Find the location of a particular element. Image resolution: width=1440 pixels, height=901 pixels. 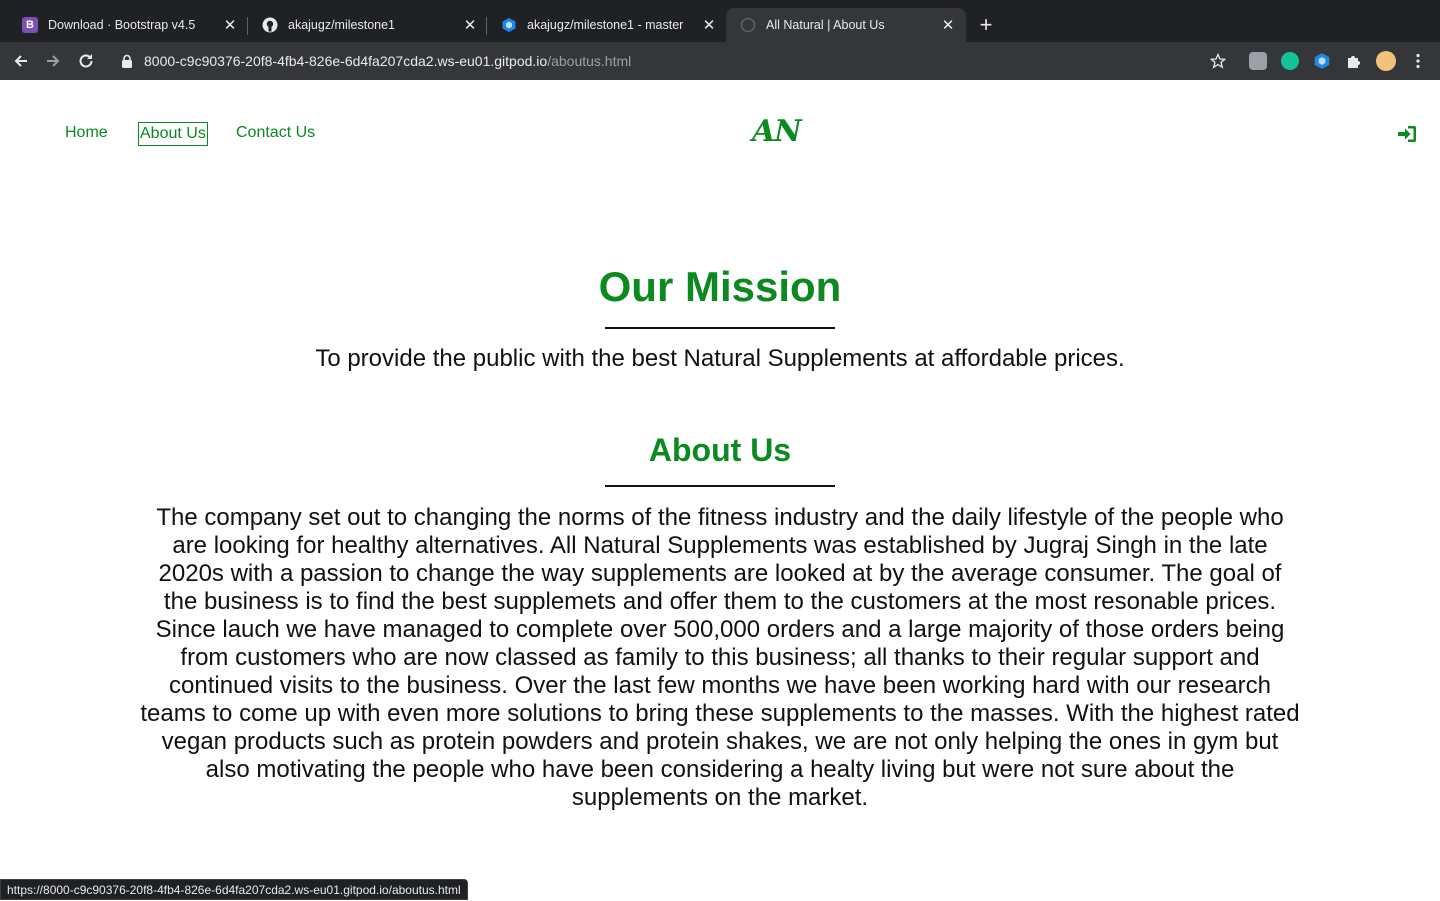

bootstrap-icon: B is located at coordinates (30, 25).